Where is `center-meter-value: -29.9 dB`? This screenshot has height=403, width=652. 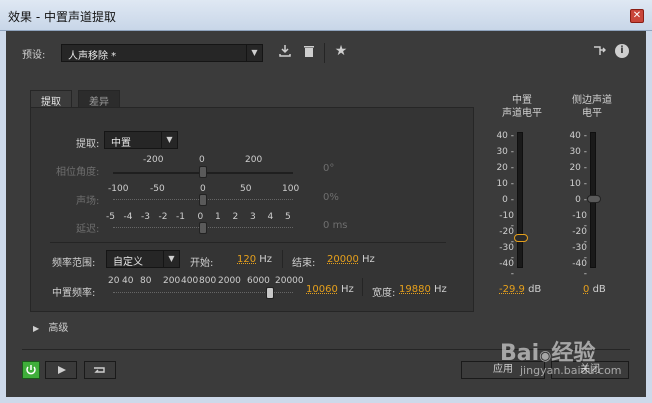 center-meter-value: -29.9 dB is located at coordinates (520, 289).